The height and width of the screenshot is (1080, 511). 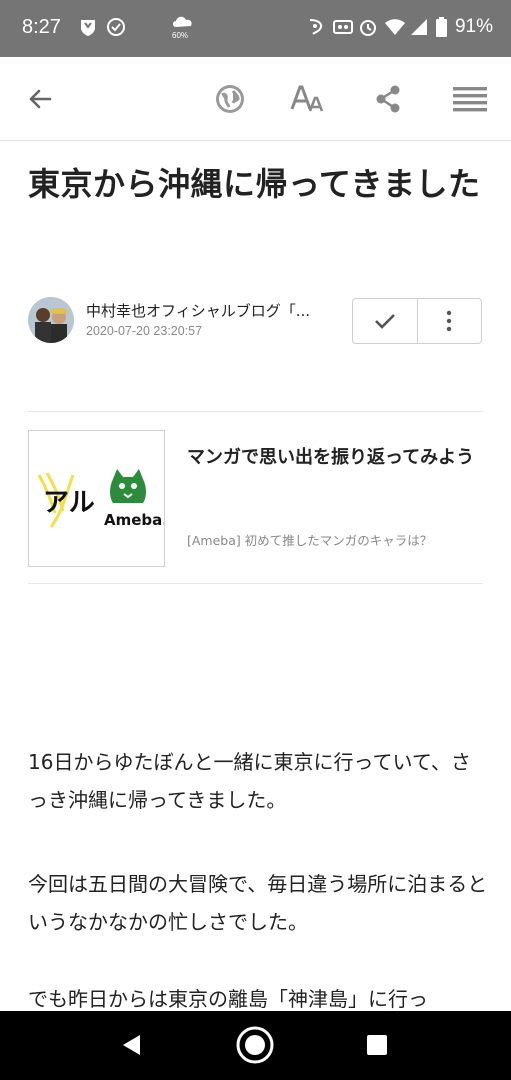 What do you see at coordinates (473, 26) in the screenshot?
I see `battery-percent: 91%` at bounding box center [473, 26].